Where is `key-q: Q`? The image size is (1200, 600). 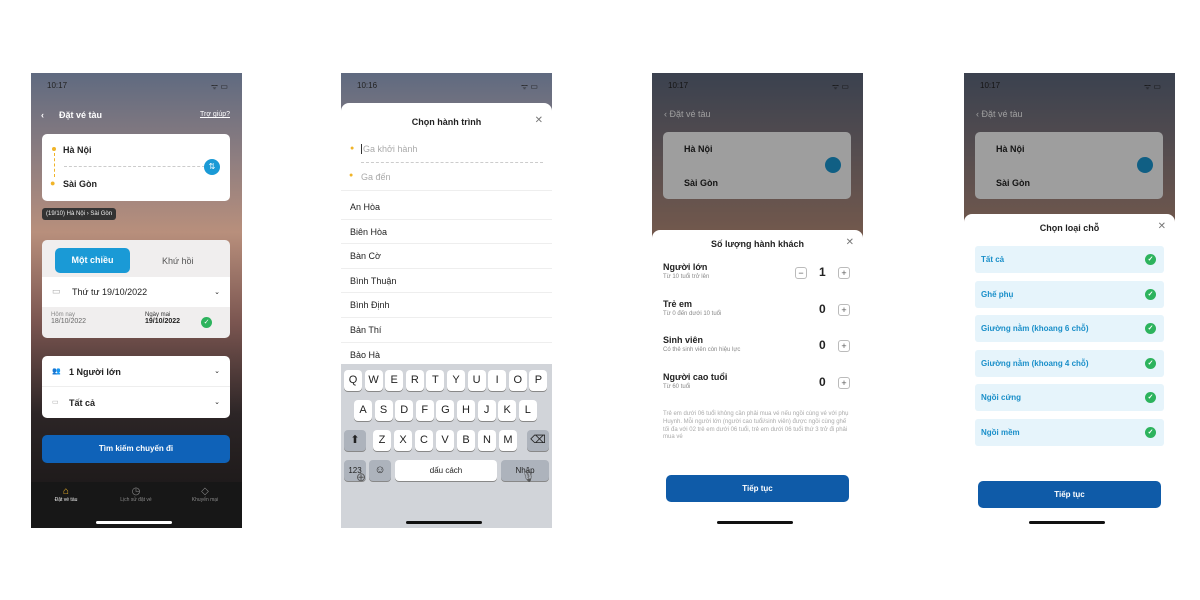
key-q: Q is located at coordinates (353, 380).